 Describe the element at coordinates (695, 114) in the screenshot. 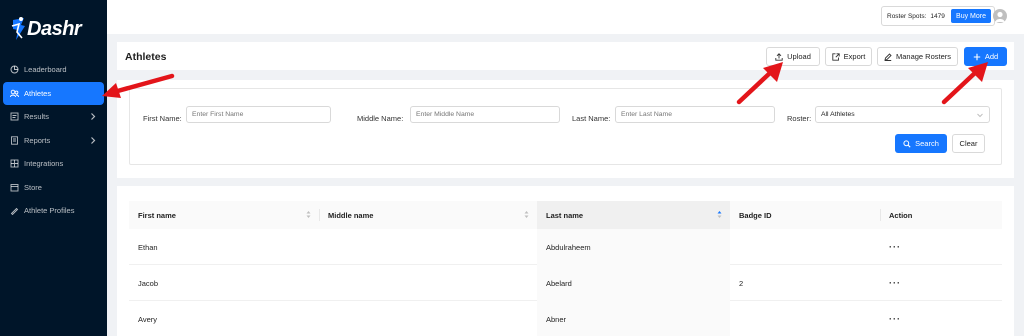

I see `last-name-input` at that location.